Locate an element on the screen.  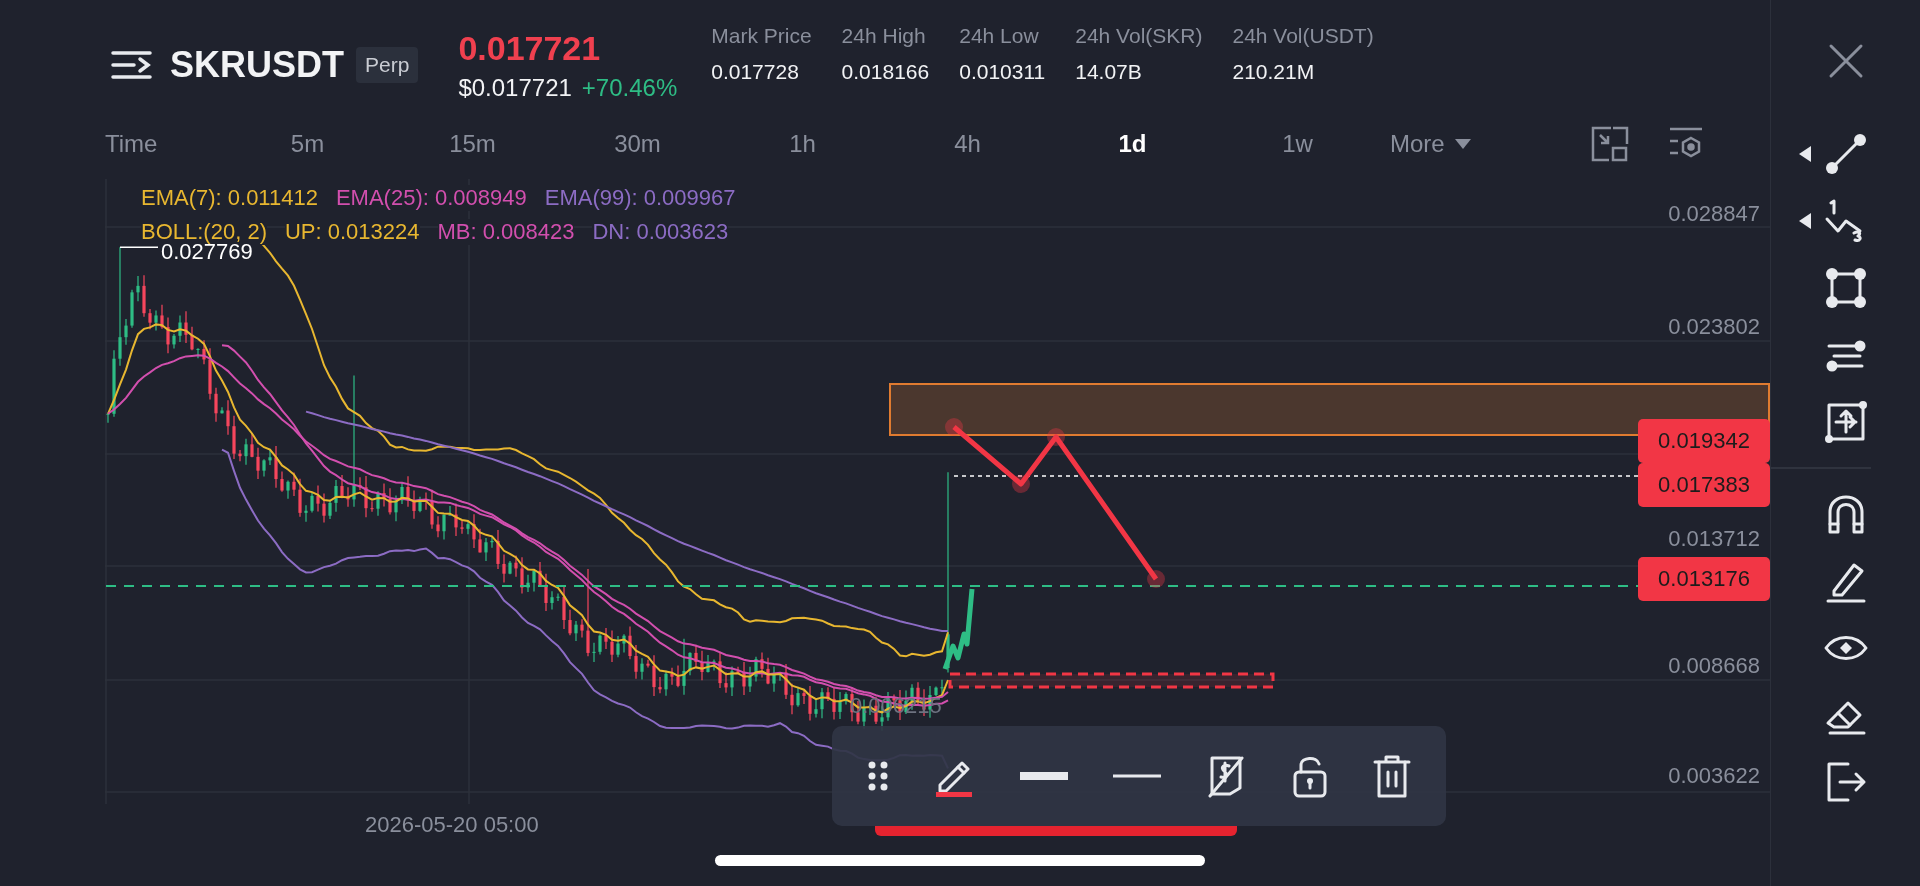
price-axis-label: 0.023802 is located at coordinates (1714, 327).